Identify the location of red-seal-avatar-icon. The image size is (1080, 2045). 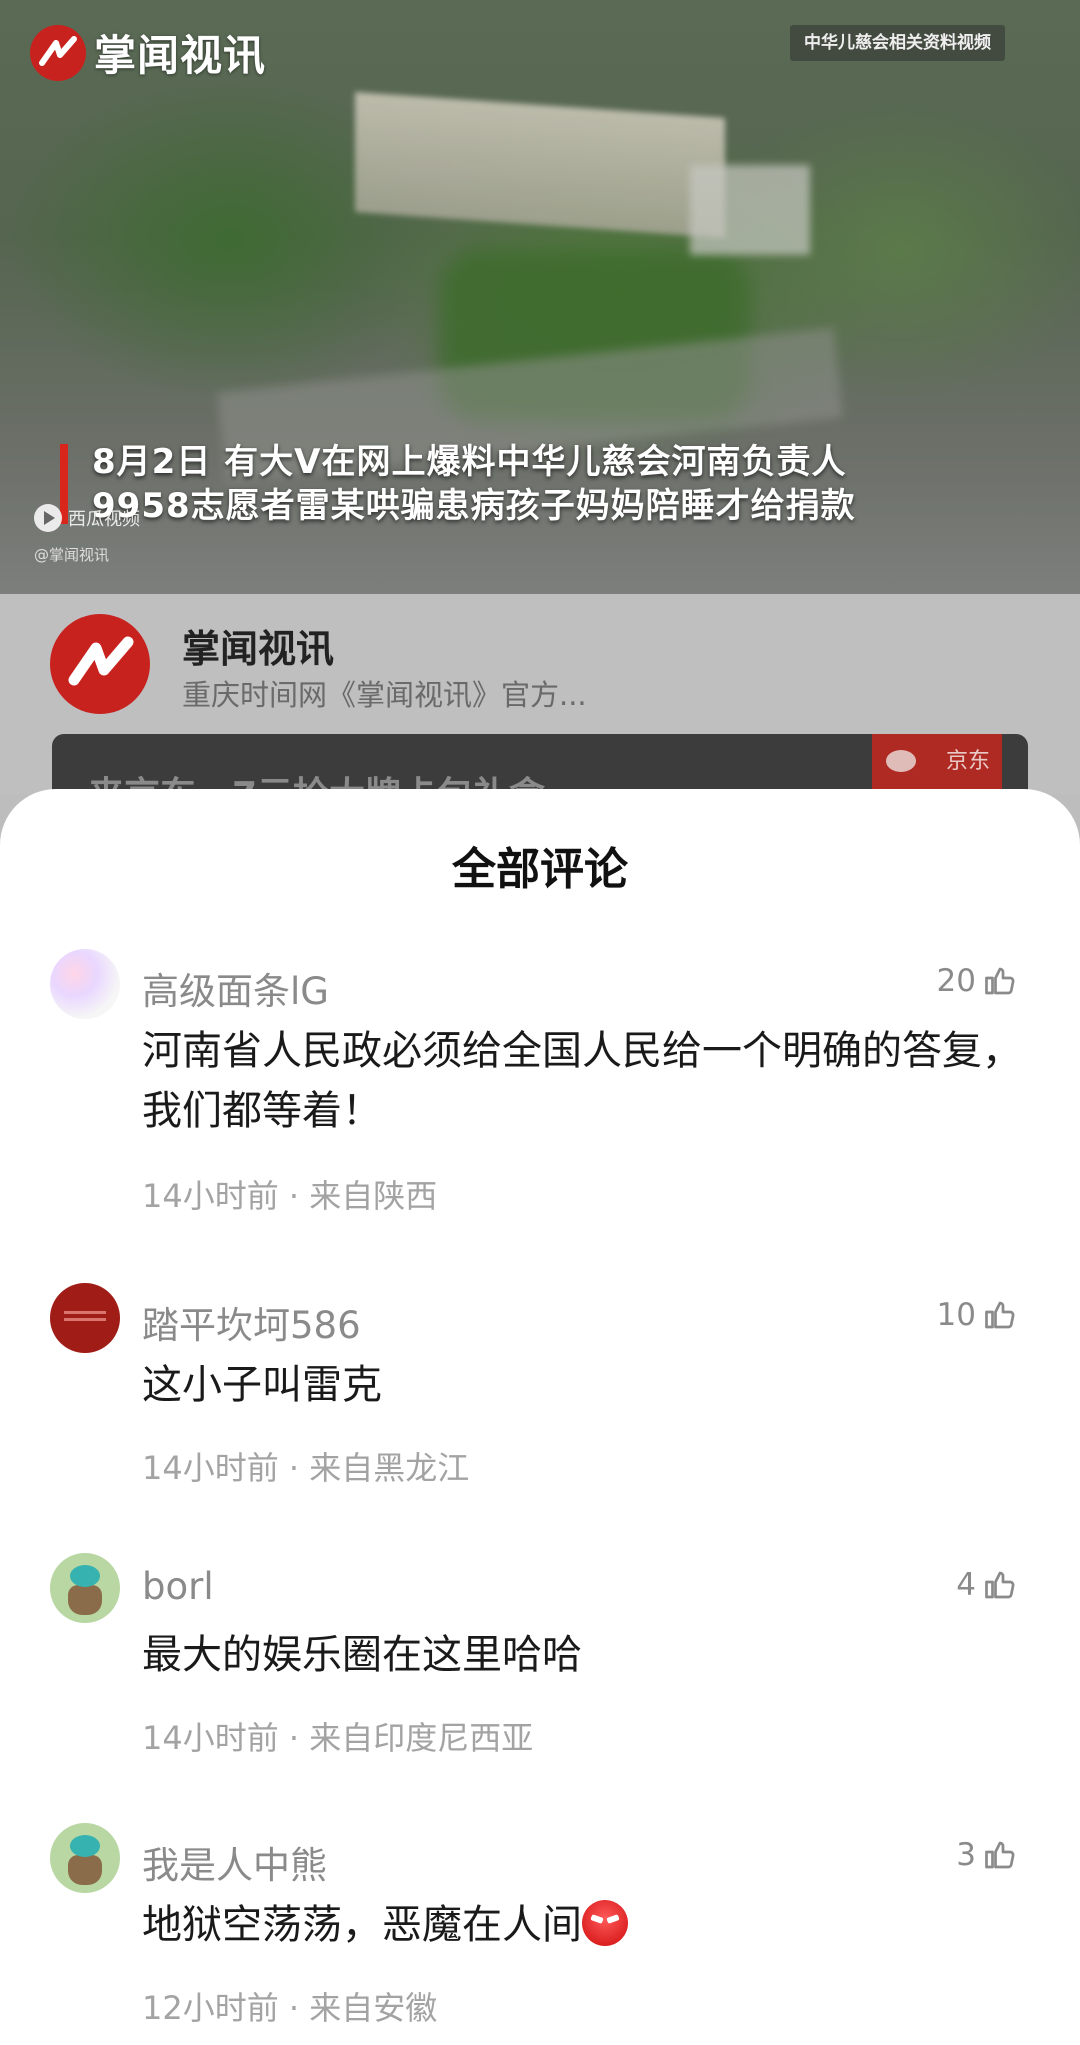
(85, 1318).